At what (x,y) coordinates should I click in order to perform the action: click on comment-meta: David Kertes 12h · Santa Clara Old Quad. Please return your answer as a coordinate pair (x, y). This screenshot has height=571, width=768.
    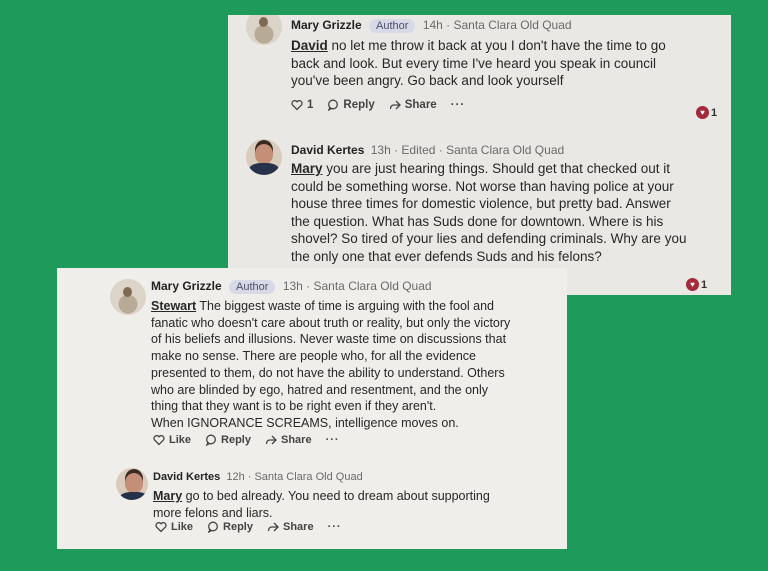
    Looking at the image, I should click on (258, 477).